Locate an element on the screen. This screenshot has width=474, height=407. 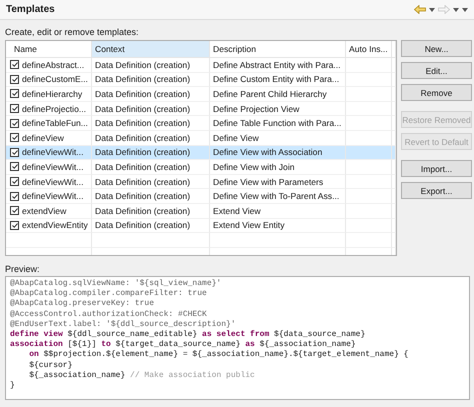
table-row: defineViewWit... Data Definition (creation) Define View with Parameters is located at coordinates (201, 182).